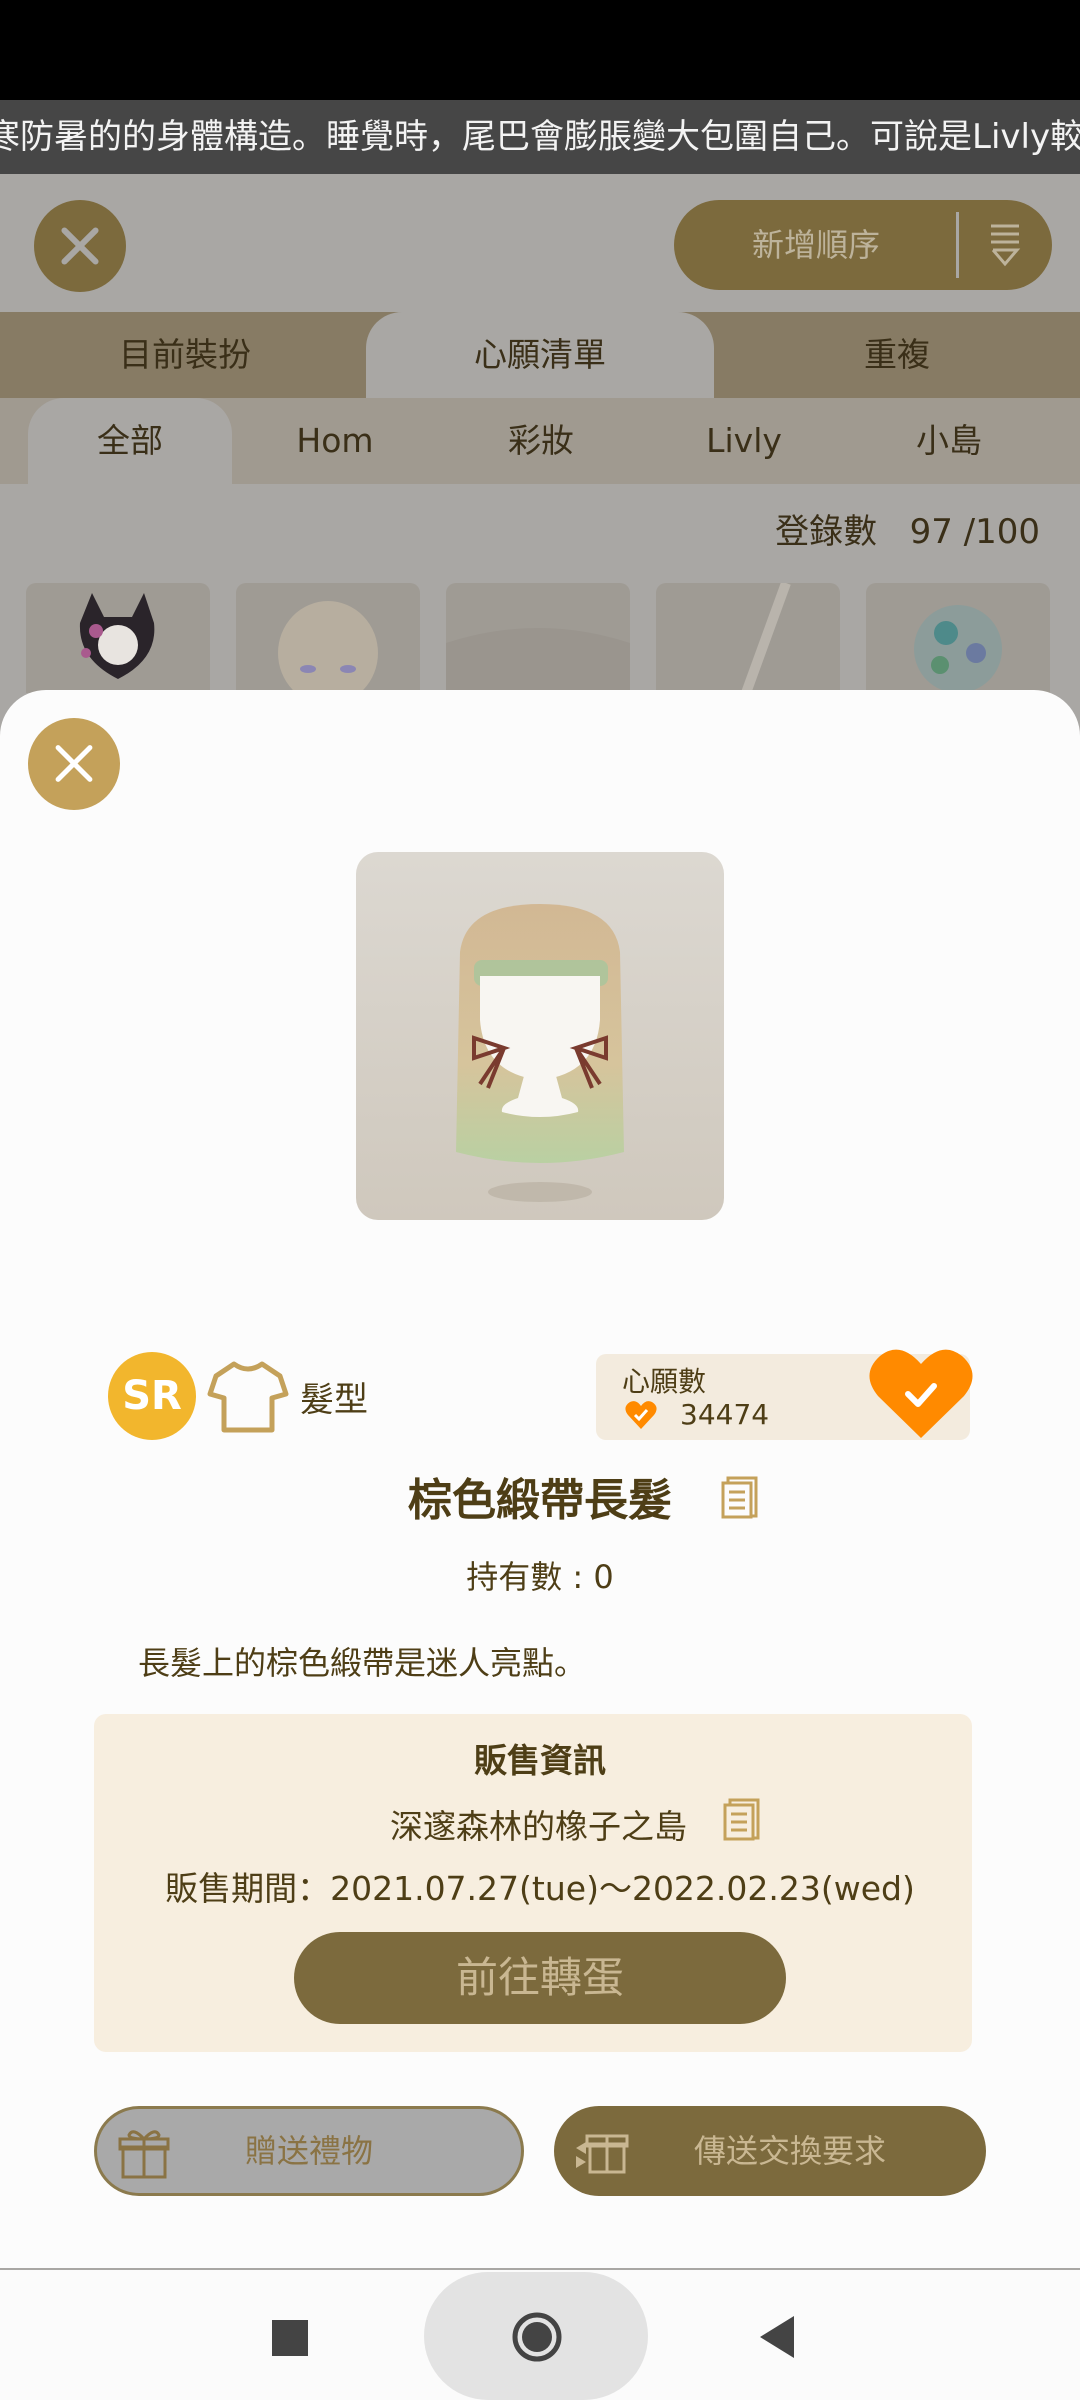 This screenshot has width=1080, height=2400. What do you see at coordinates (540, 1577) in the screenshot?
I see `owned-count: 持有數 : 0` at bounding box center [540, 1577].